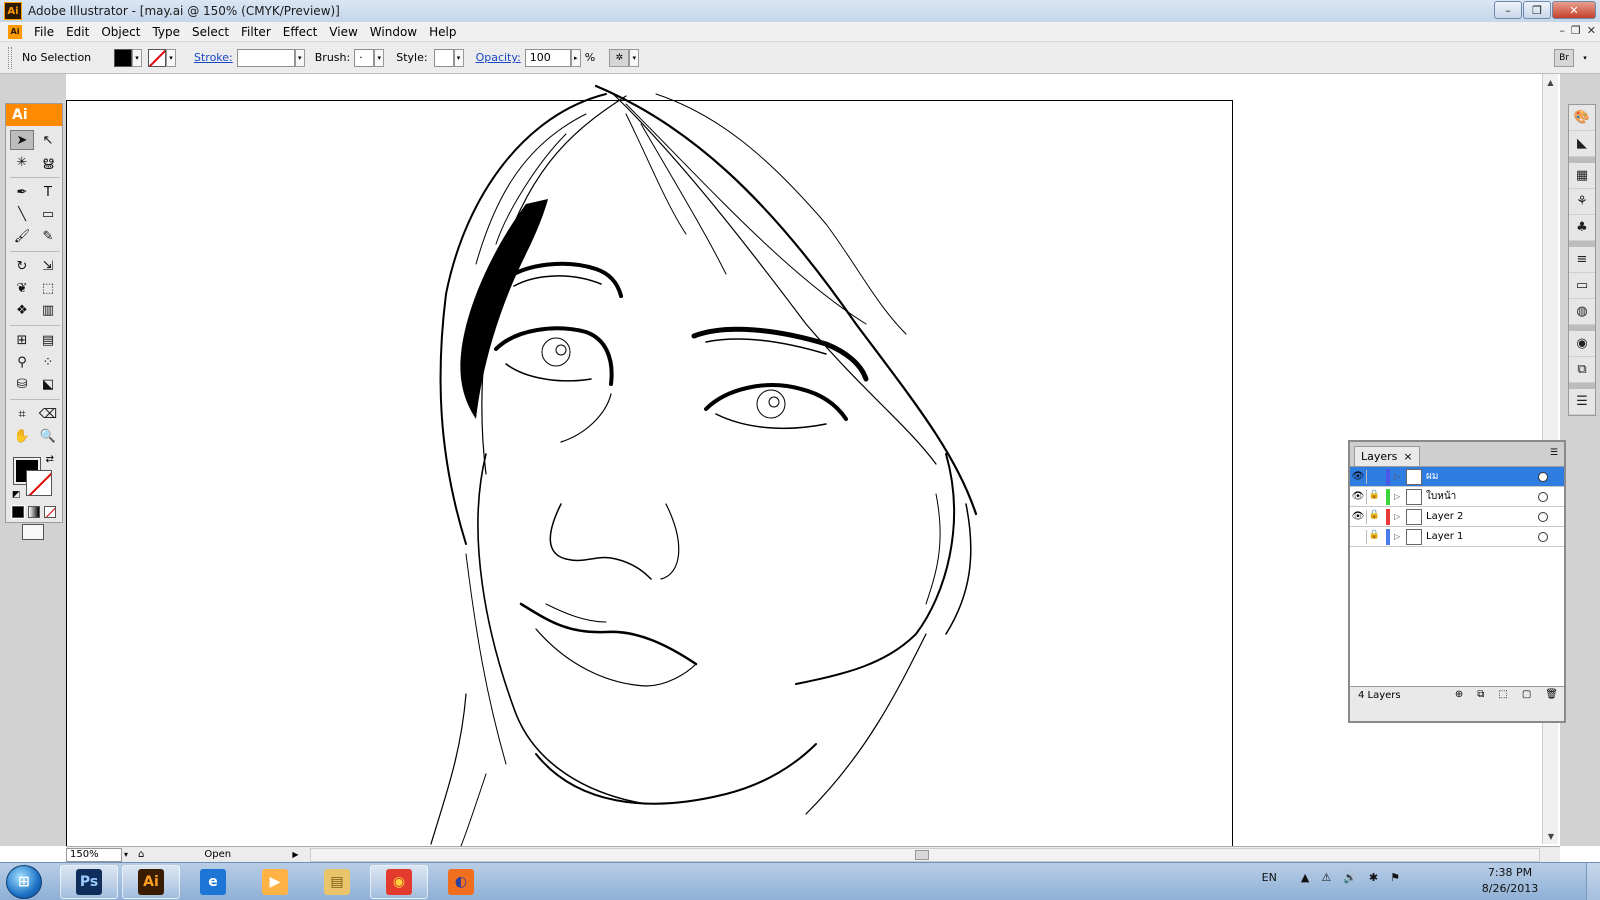  I want to click on fill-dropdown: ▾, so click(137, 57).